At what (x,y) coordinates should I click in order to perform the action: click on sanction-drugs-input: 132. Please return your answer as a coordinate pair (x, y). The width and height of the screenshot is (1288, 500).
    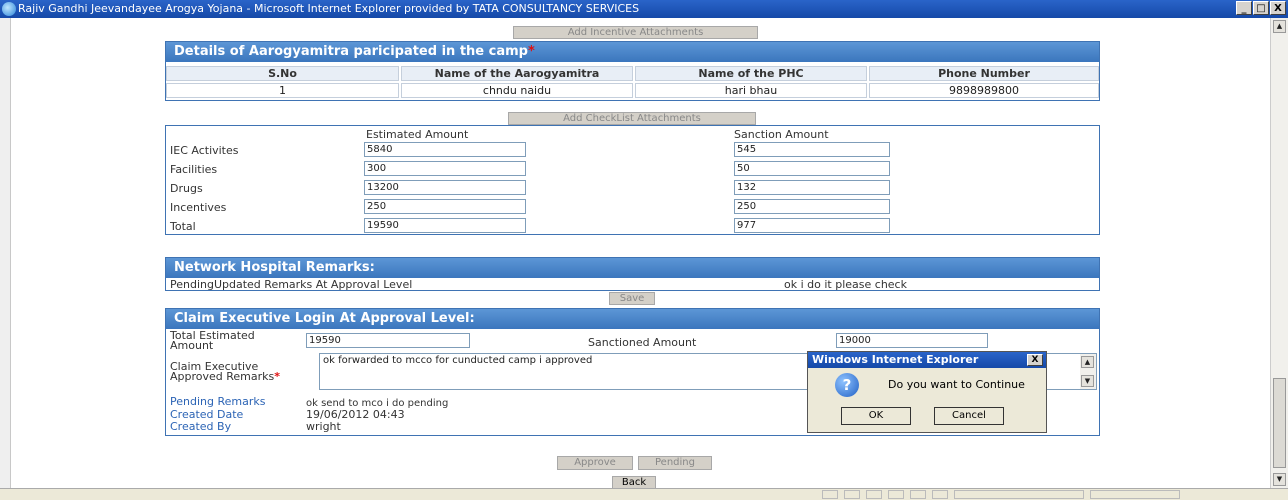
    Looking at the image, I should click on (812, 187).